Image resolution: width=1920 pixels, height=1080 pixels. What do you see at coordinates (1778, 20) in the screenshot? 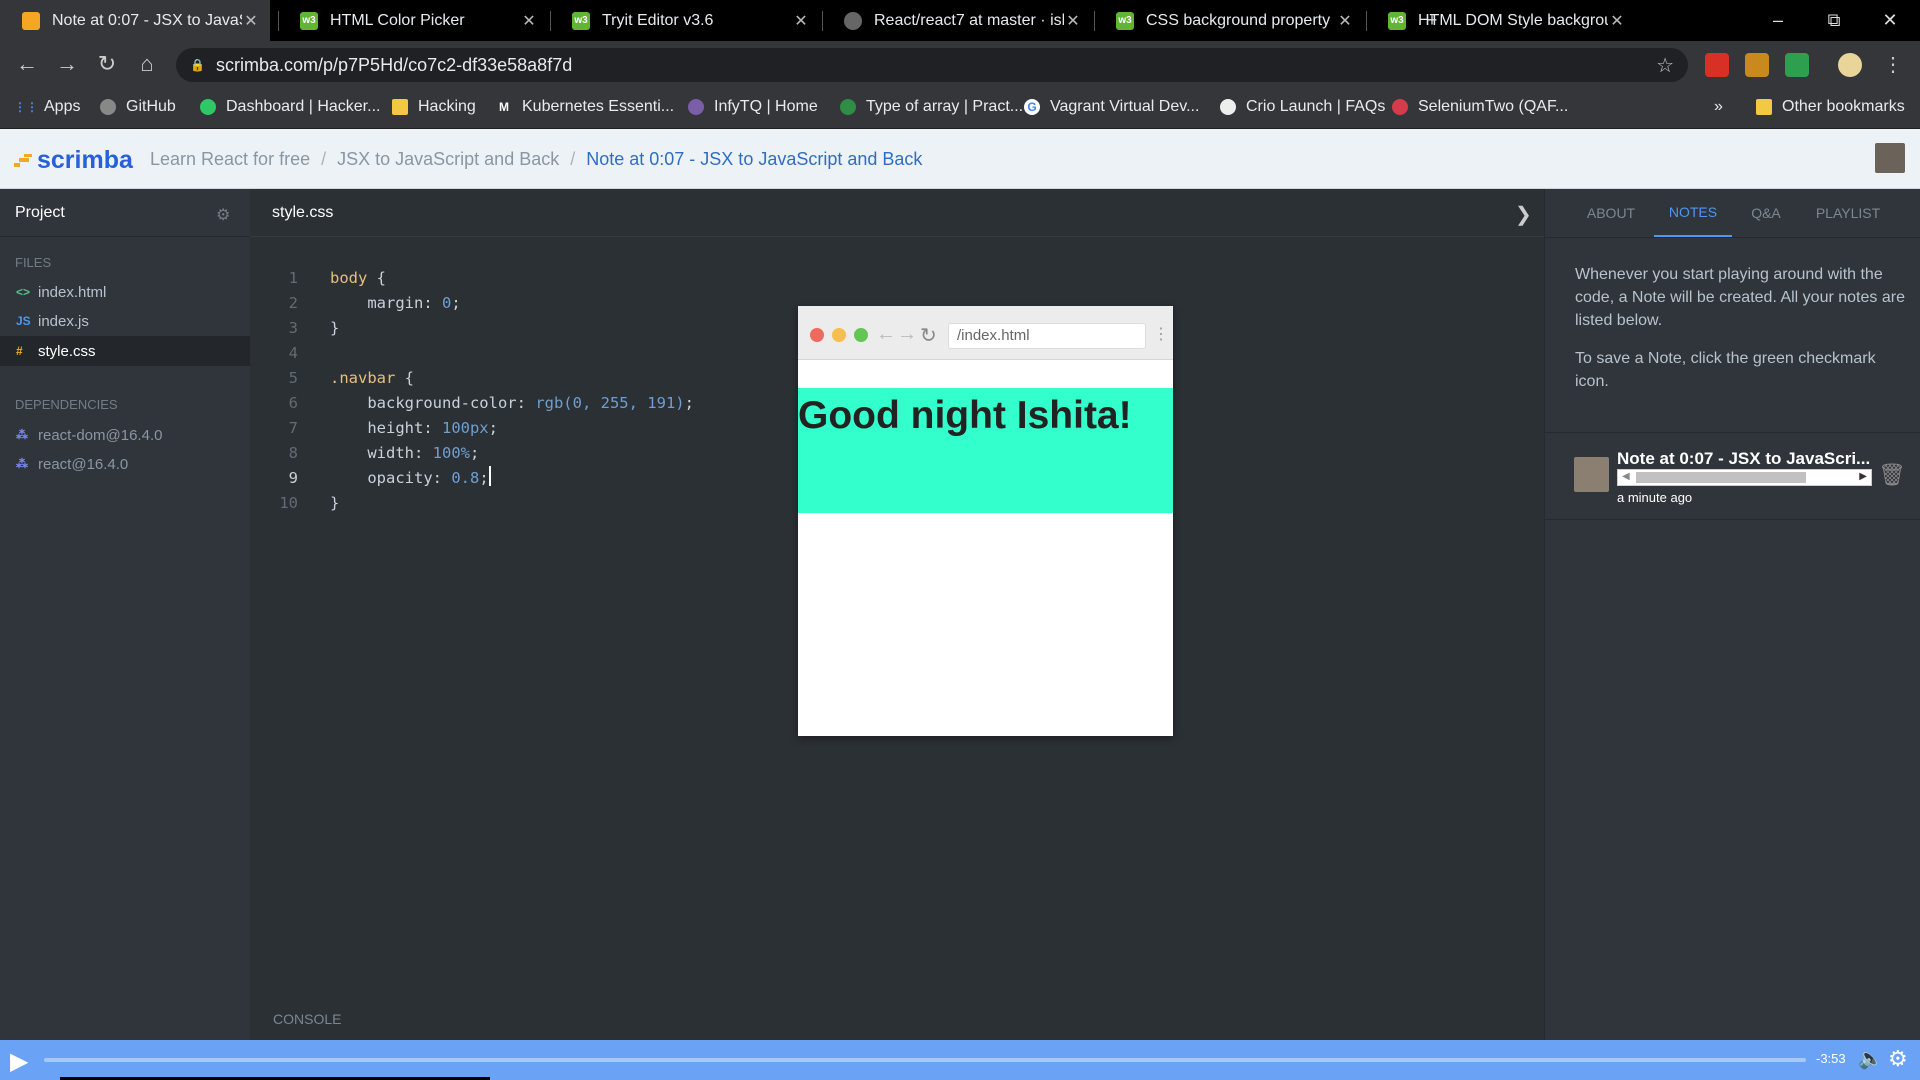
I see `minimize-icon: –` at bounding box center [1778, 20].